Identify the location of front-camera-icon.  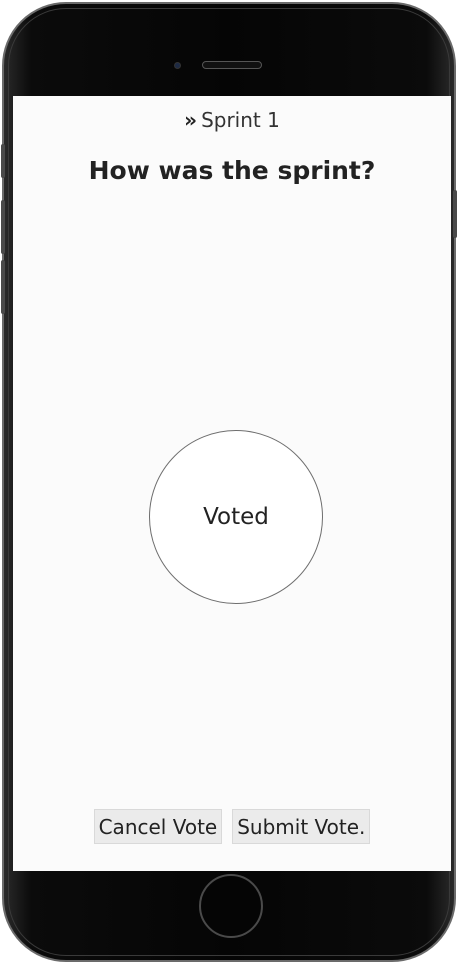
(177, 65).